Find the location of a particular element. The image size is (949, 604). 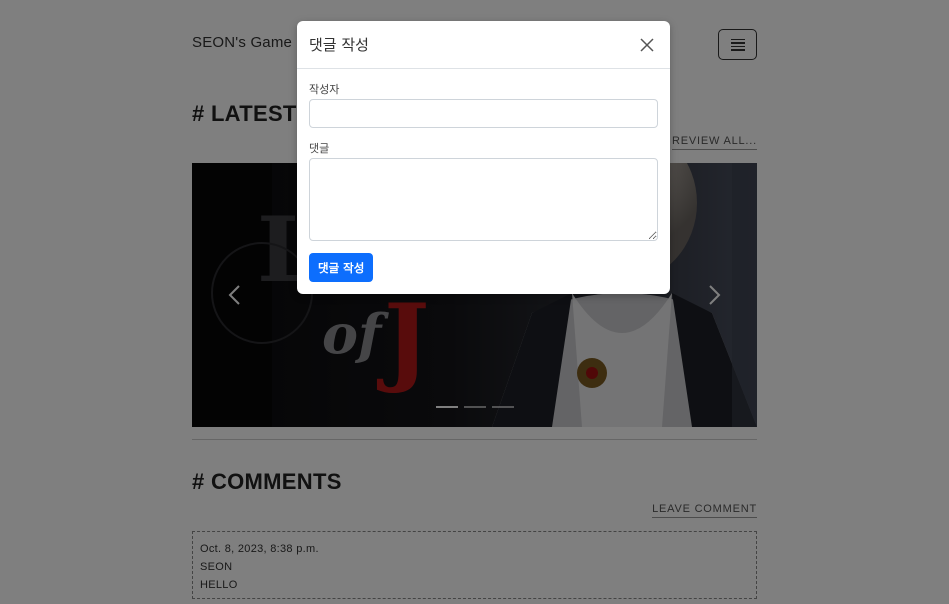

modal-close-button is located at coordinates (647, 45).